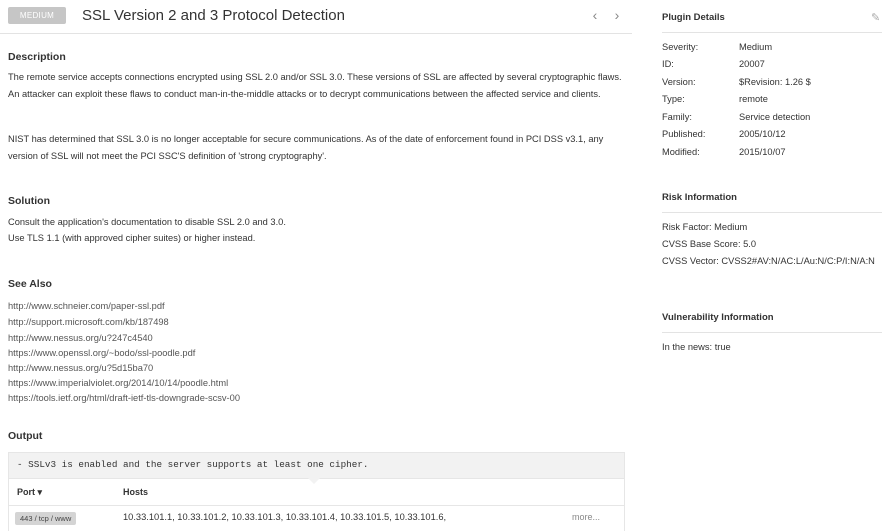 This screenshot has width=884, height=531. I want to click on version-value: $Revision: 1.26 $, so click(775, 82).